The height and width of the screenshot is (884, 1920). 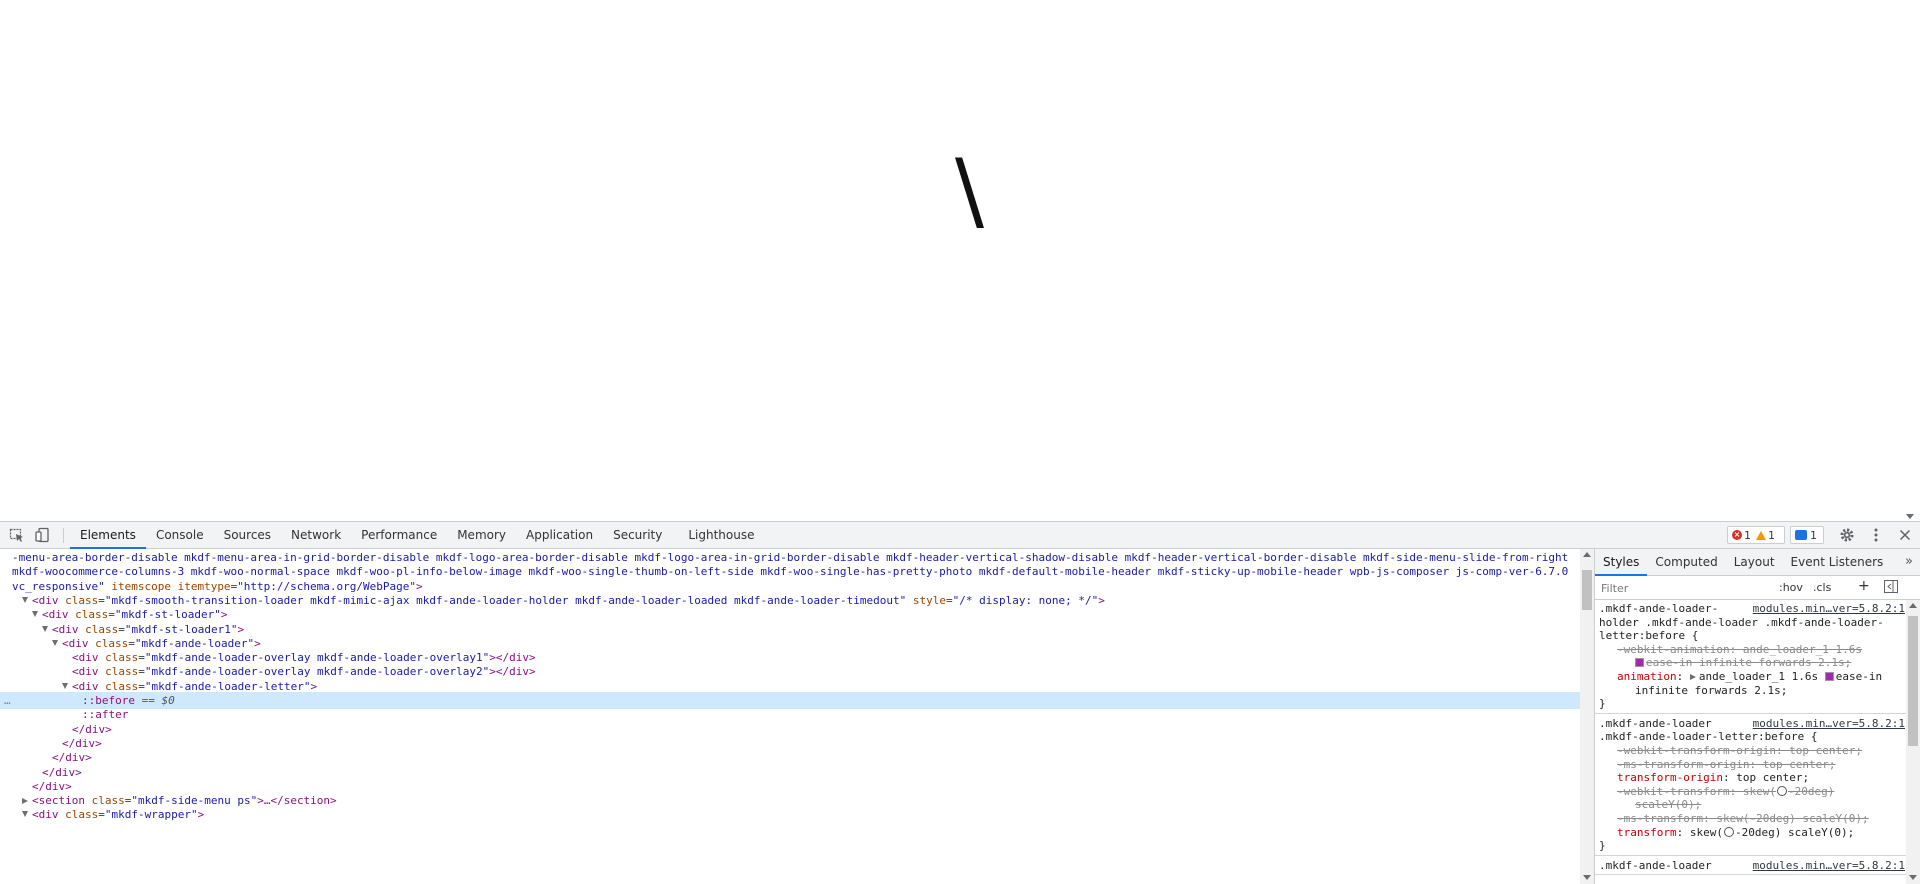 I want to click on dom-node-row: <div class="mkdf-wrapper">, so click(x=790, y=814).